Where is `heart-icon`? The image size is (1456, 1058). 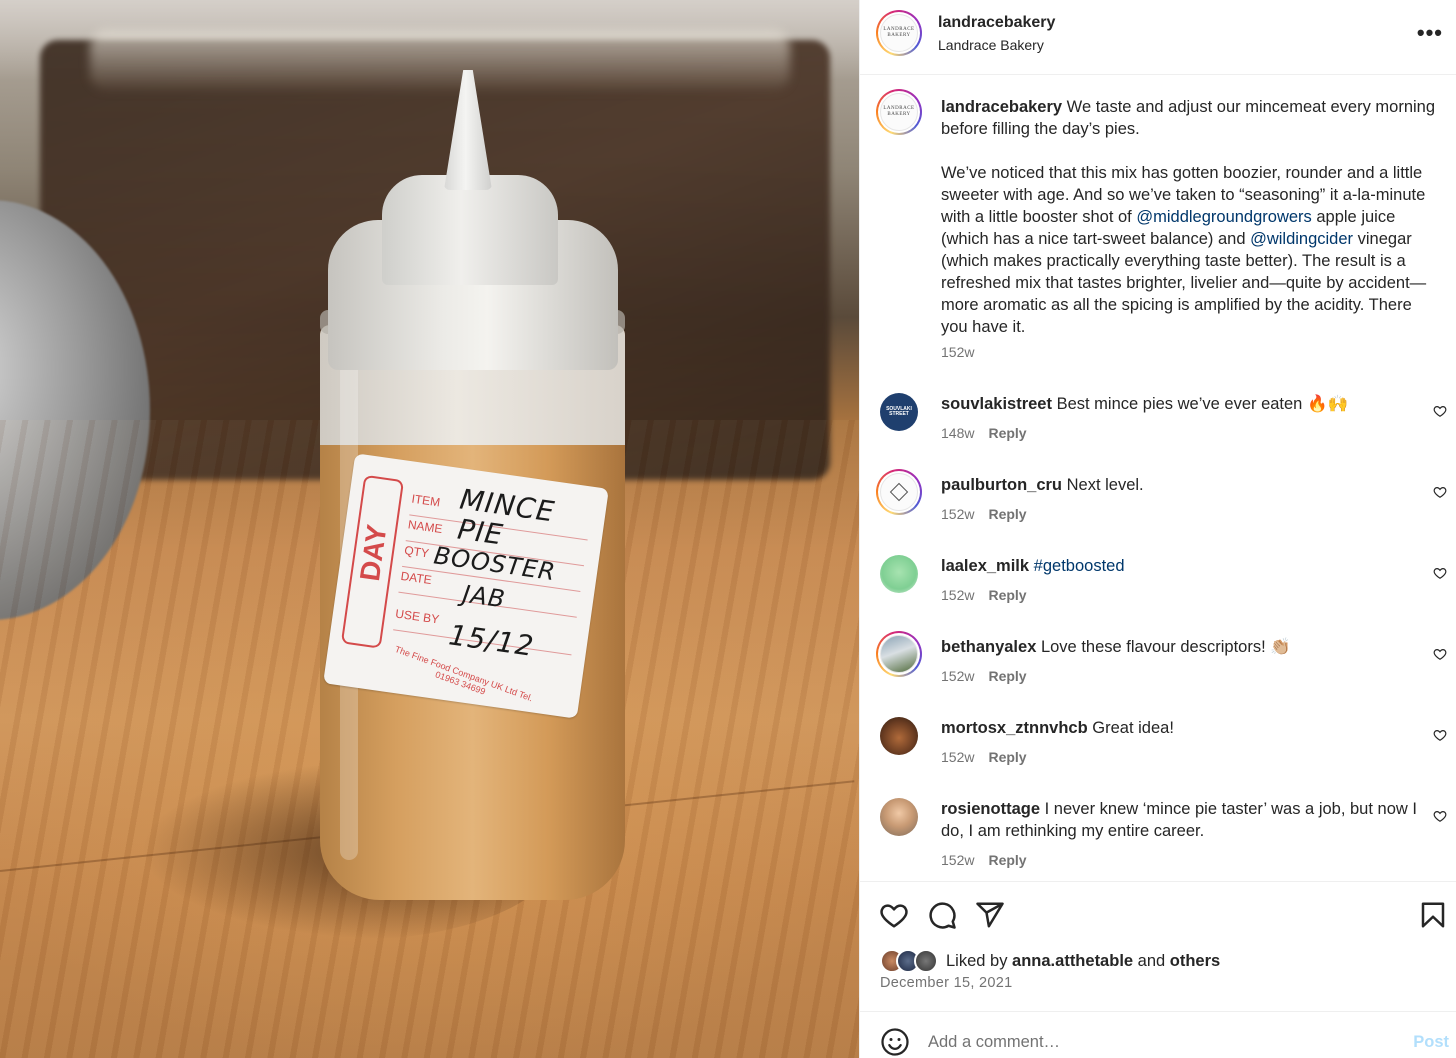 heart-icon is located at coordinates (894, 915).